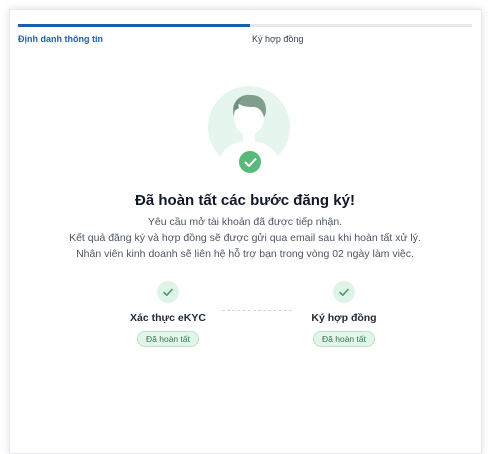 The image size is (490, 454). What do you see at coordinates (60, 39) in the screenshot?
I see `step-identity-label: Định danh thông tin` at bounding box center [60, 39].